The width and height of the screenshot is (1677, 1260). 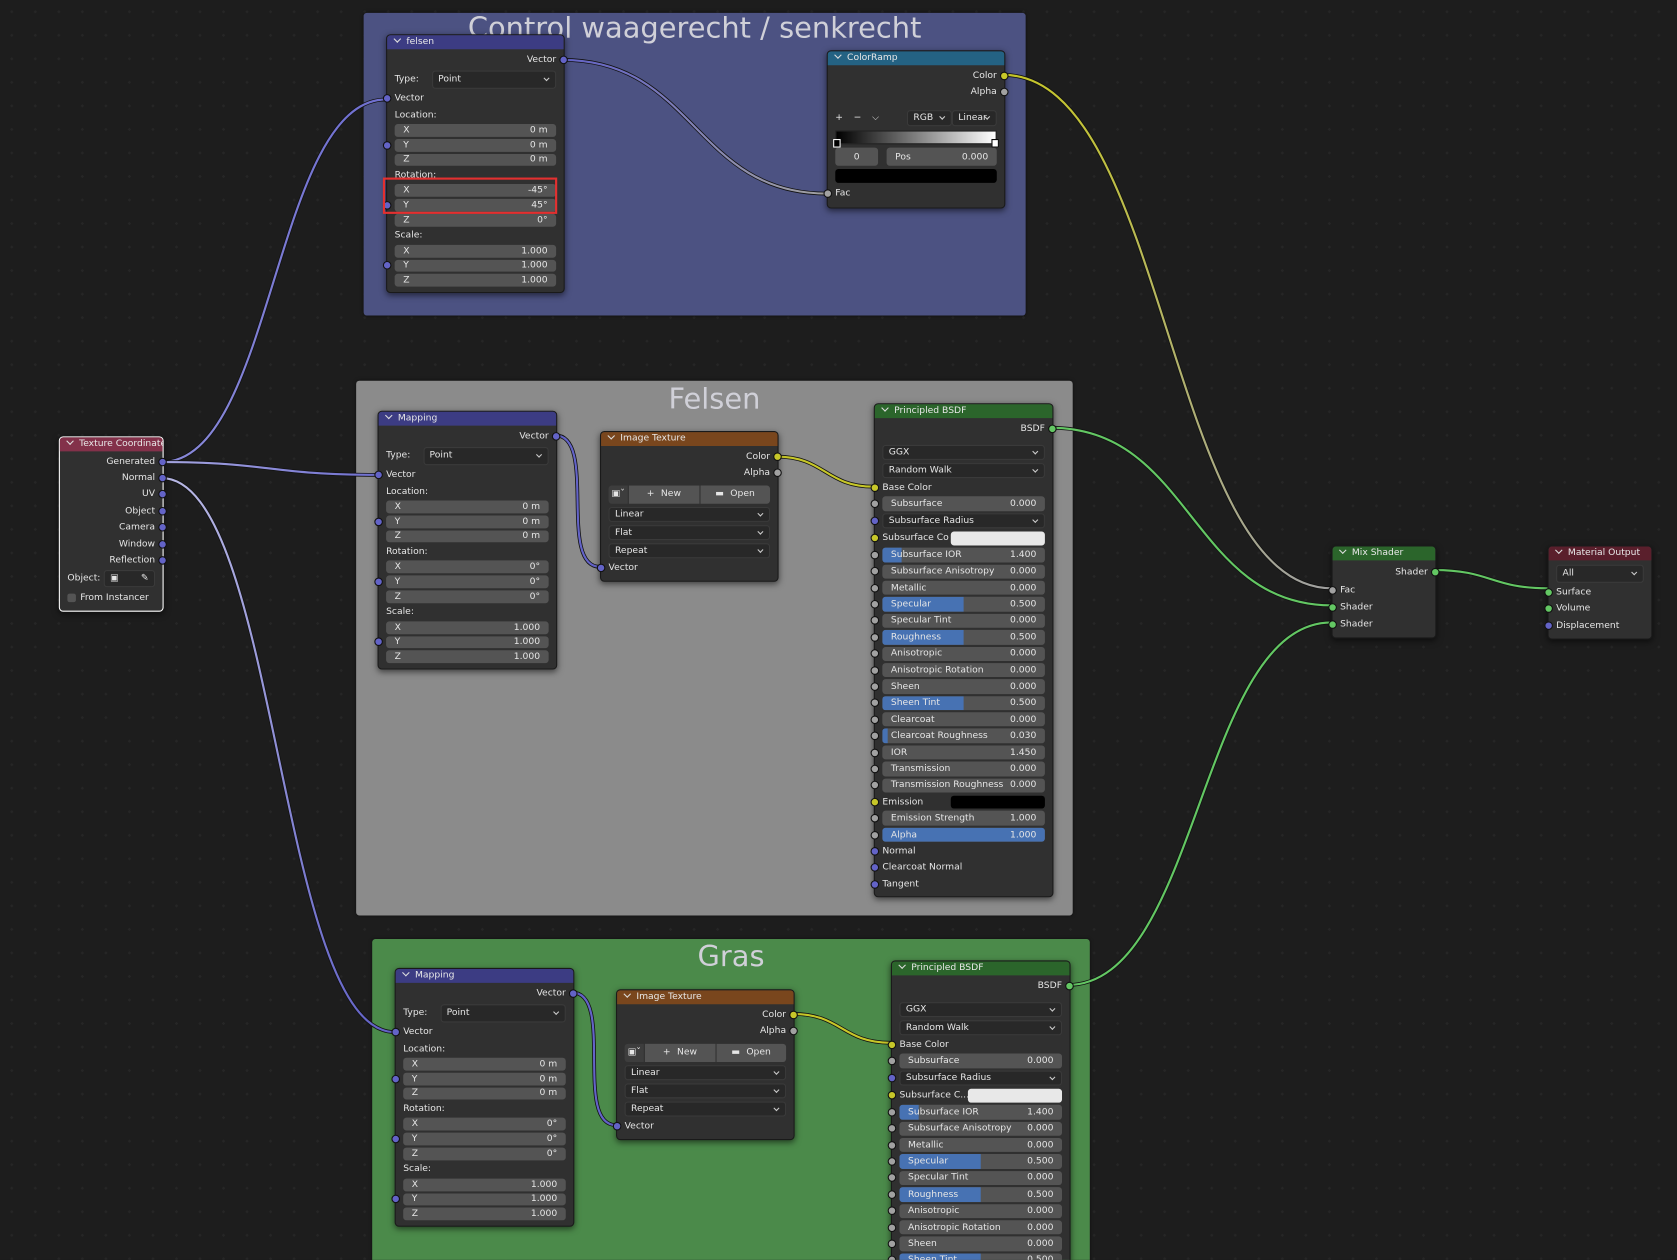 What do you see at coordinates (916, 138) in the screenshot?
I see `color-ramp-gradient` at bounding box center [916, 138].